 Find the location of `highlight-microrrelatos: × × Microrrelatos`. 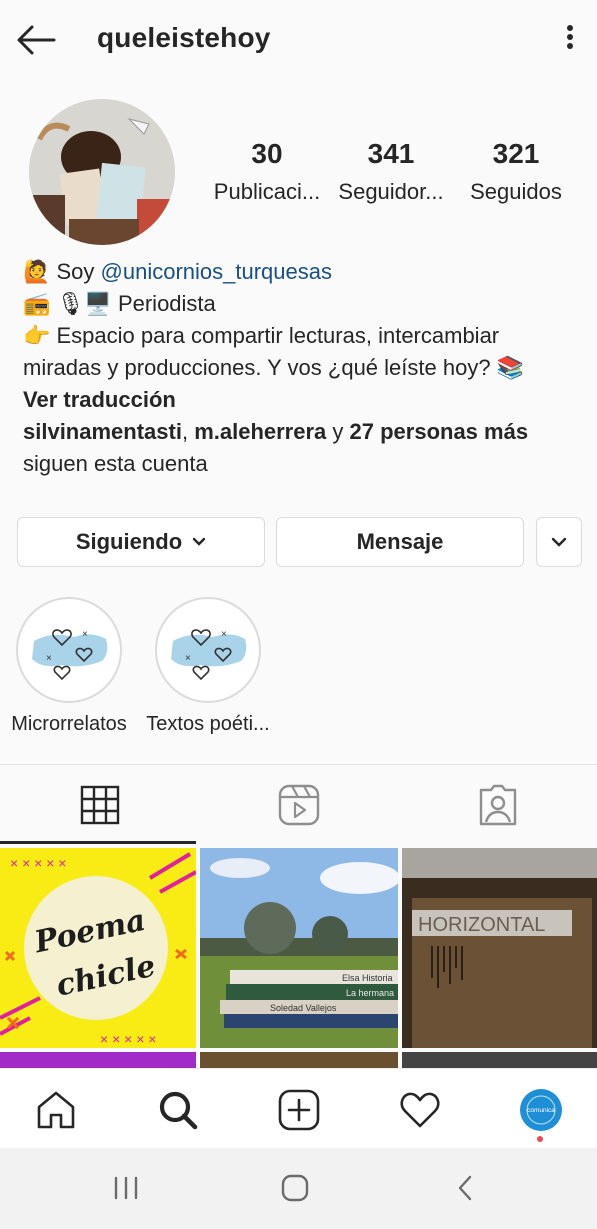

highlight-microrrelatos: × × Microrrelatos is located at coordinates (69, 666).